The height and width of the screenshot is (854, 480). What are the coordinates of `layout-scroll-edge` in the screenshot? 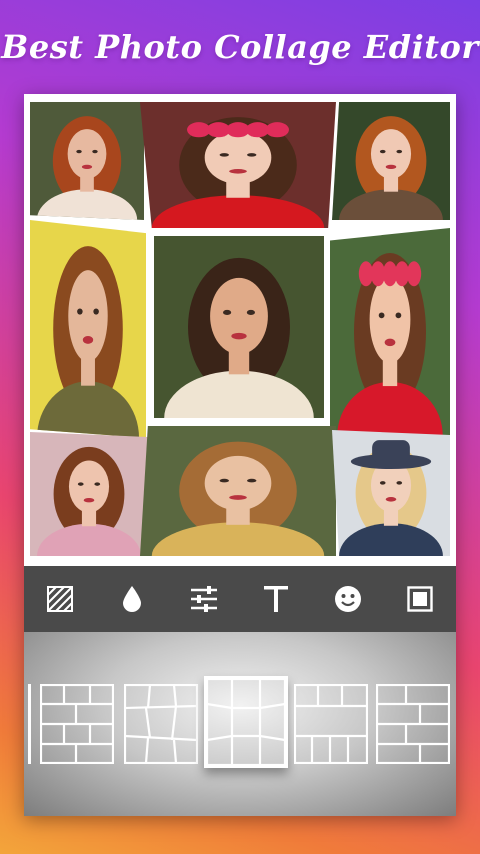 It's located at (29, 724).